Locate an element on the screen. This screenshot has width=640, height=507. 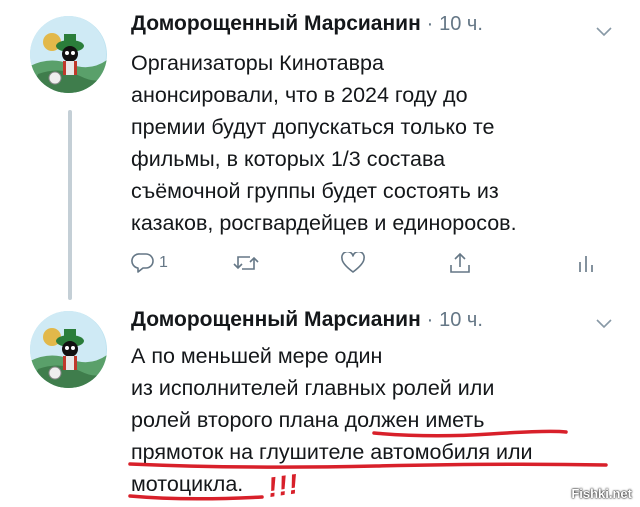
analytics-icon is located at coordinates (586, 264).